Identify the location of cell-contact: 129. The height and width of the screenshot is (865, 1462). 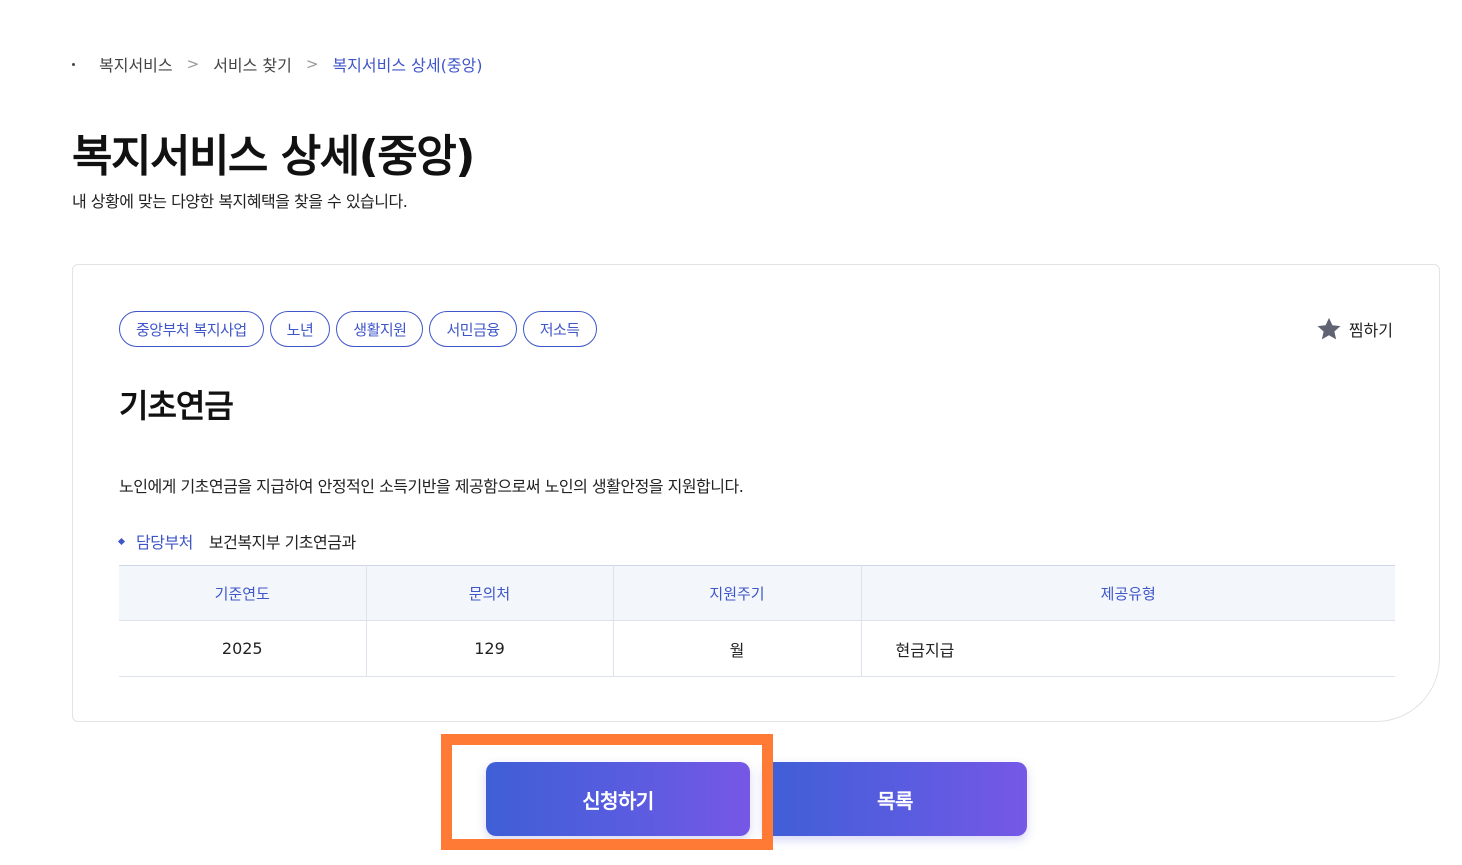
(490, 648).